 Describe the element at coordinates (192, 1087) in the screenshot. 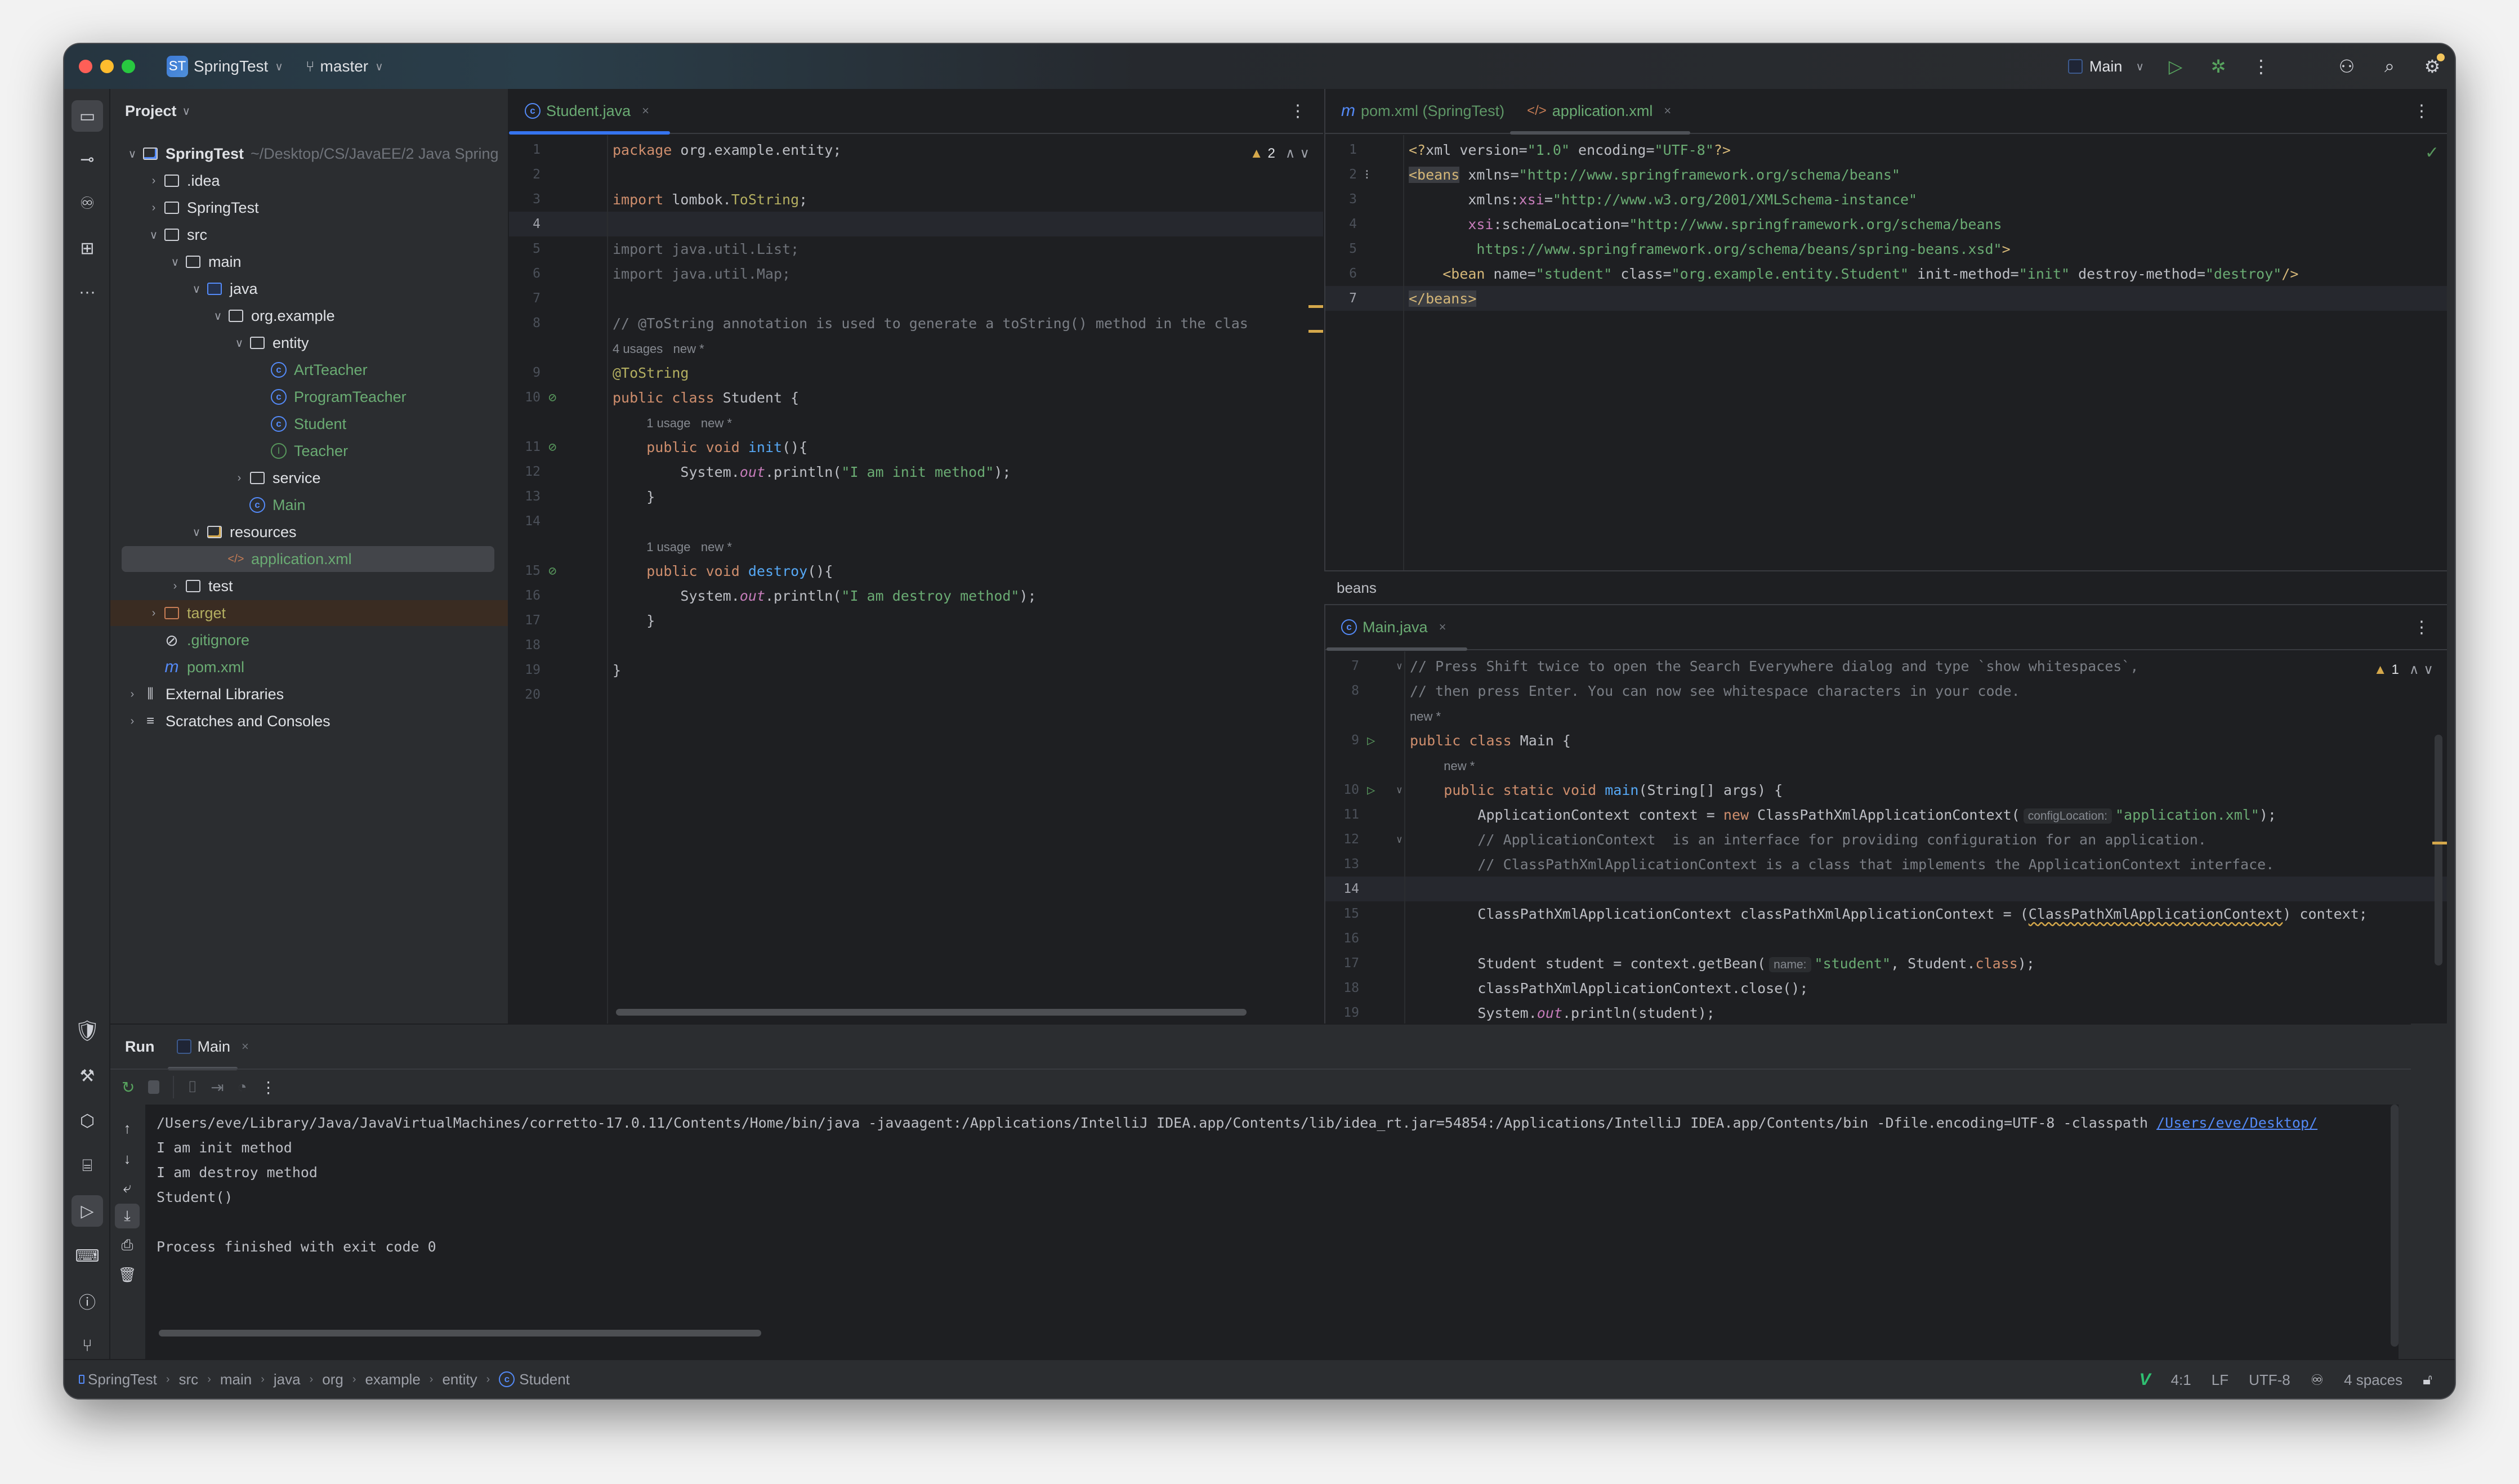

I see `dump-threads-button: ⌷` at that location.